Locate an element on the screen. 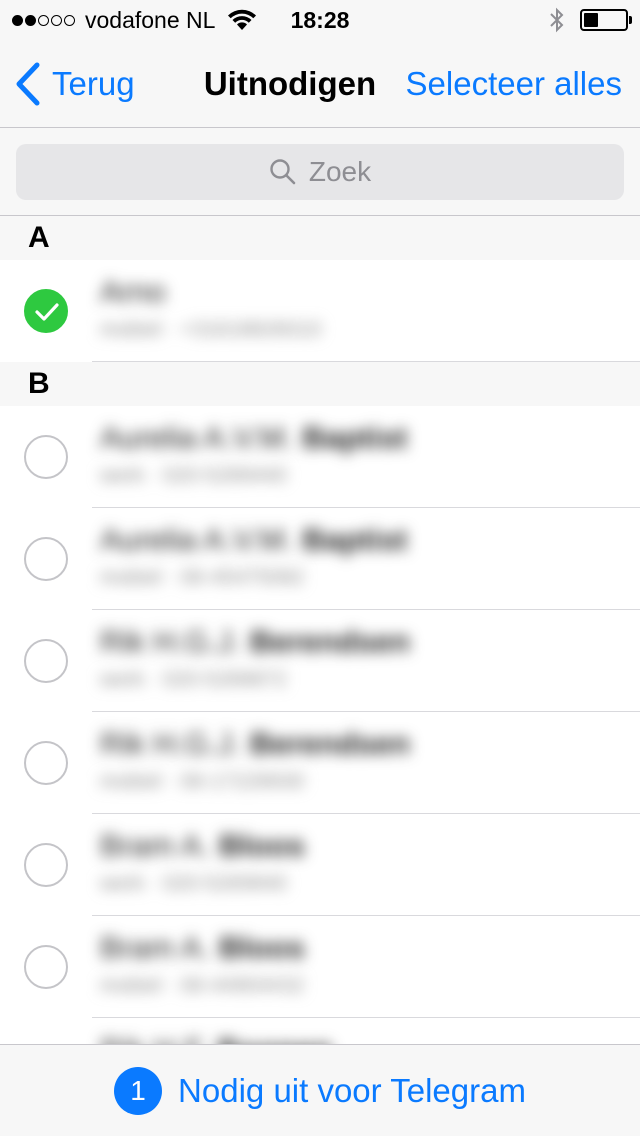  contact-phone: mobiel · 06-17228930 is located at coordinates (202, 781).